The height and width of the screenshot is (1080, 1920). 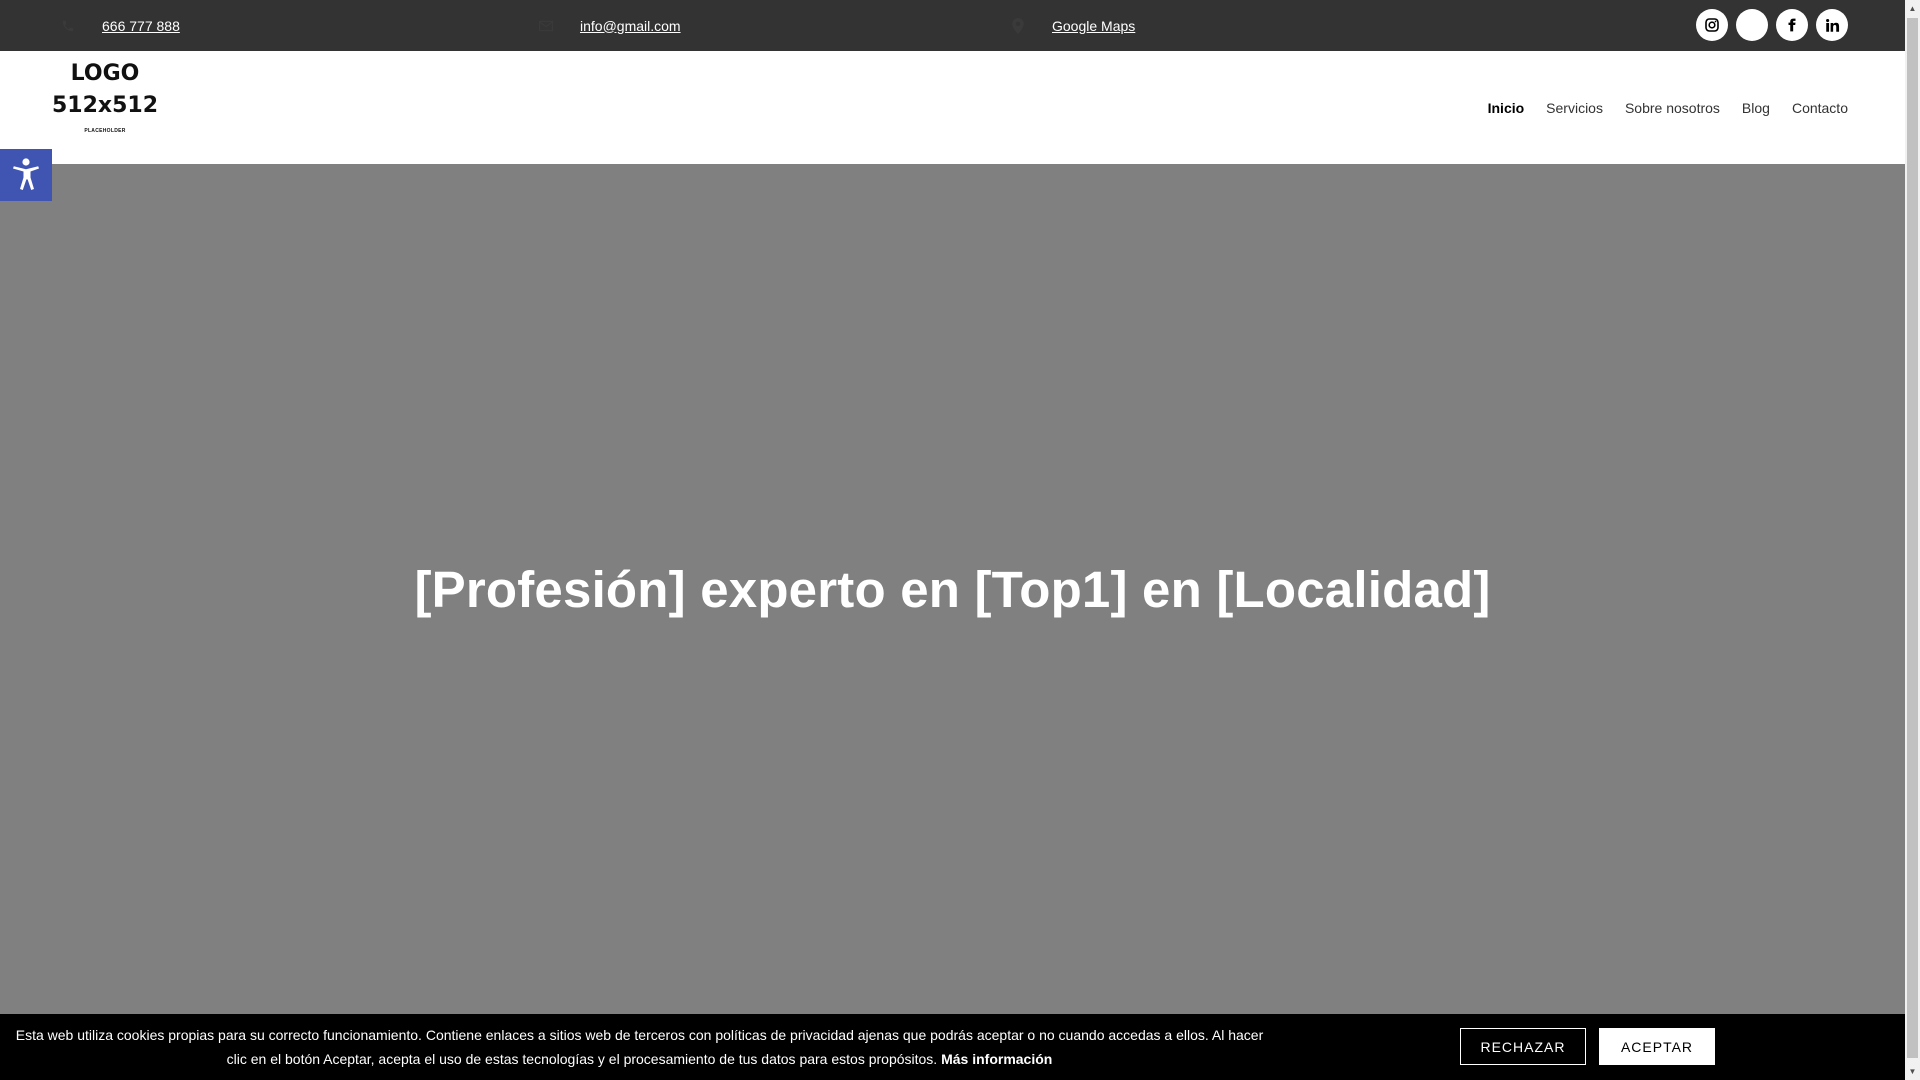 What do you see at coordinates (105, 73) in the screenshot?
I see `logo-text-line1: LOGO` at bounding box center [105, 73].